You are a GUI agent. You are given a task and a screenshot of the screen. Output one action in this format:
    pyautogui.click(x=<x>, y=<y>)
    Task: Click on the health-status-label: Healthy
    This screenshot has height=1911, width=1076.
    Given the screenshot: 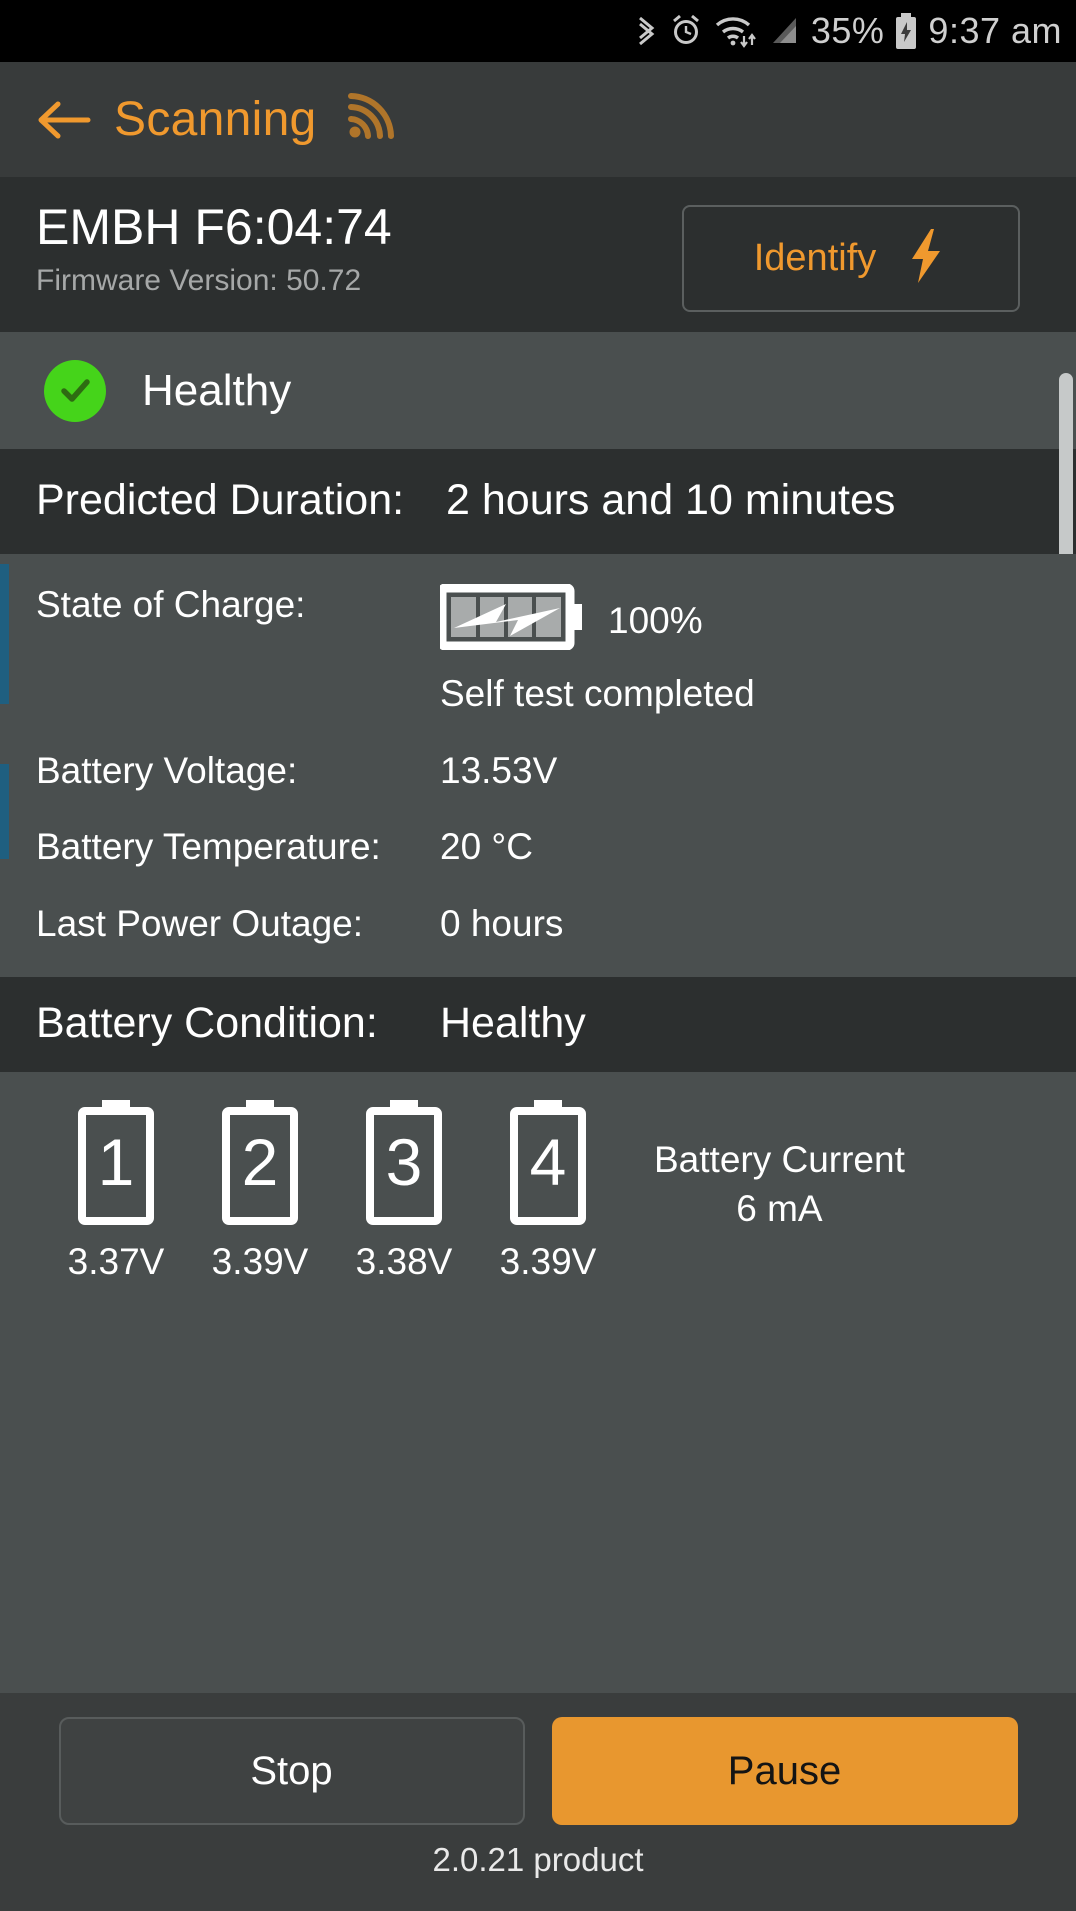 What is the action you would take?
    pyautogui.click(x=217, y=390)
    